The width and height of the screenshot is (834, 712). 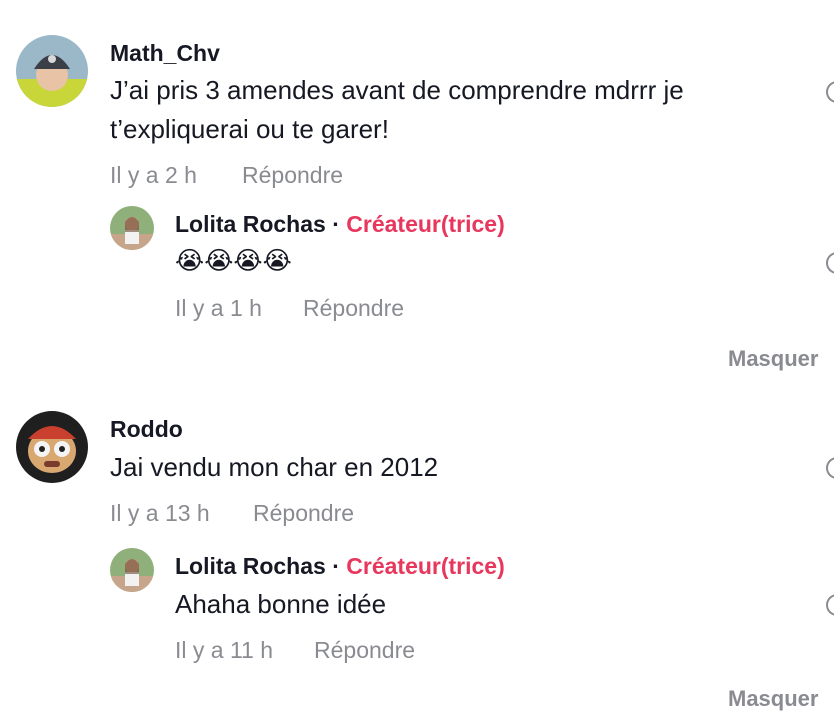 What do you see at coordinates (249, 129) in the screenshot?
I see `comment-text-line-2: t’expliquerai ou te garer!` at bounding box center [249, 129].